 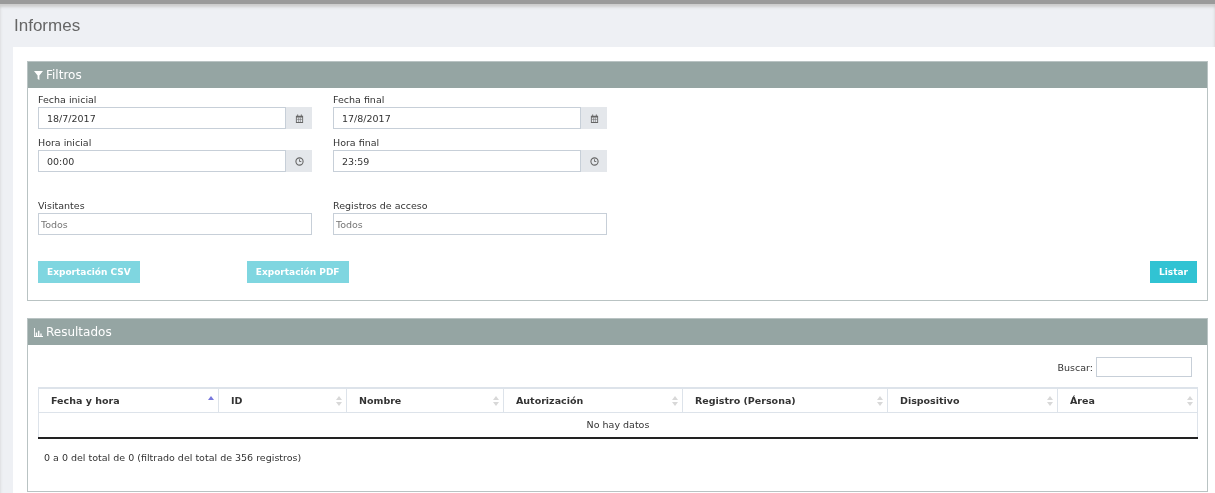 I want to click on search-field, so click(x=1144, y=367).